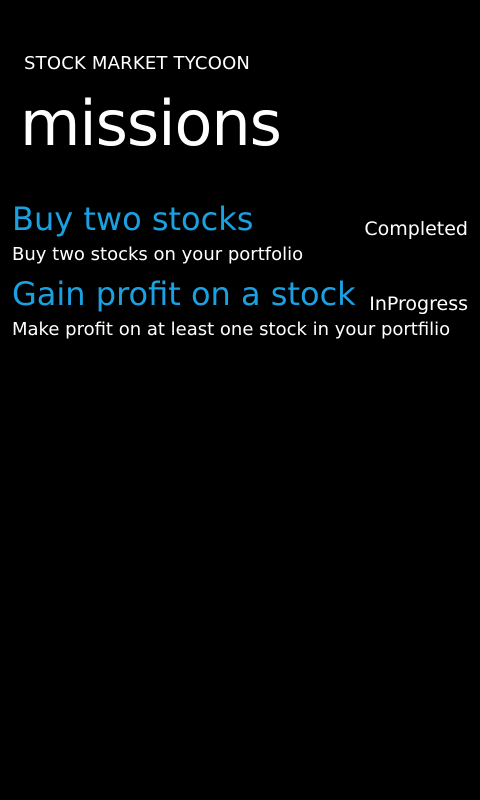 This screenshot has height=800, width=480. Describe the element at coordinates (158, 254) in the screenshot. I see `mission-description: Buy two stocks on your portfolio` at that location.